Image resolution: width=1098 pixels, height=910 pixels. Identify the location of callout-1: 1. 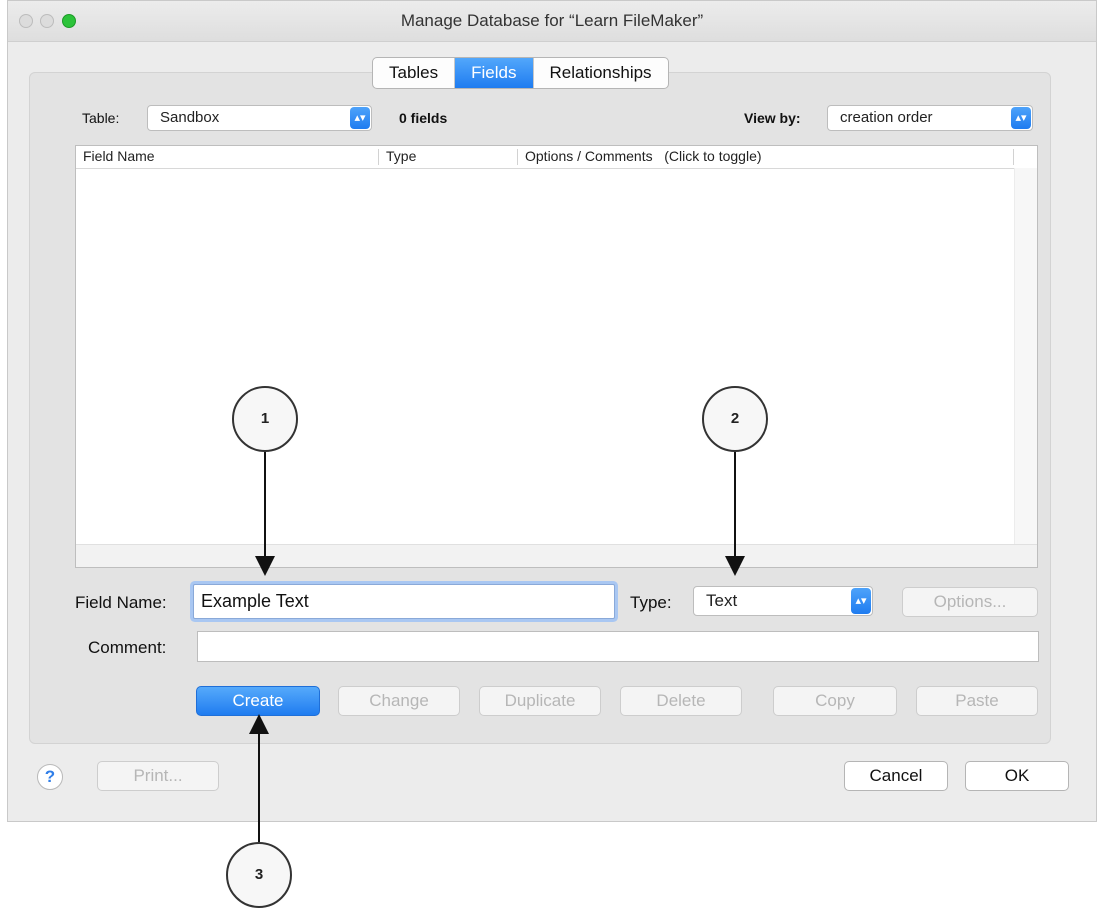
(265, 419).